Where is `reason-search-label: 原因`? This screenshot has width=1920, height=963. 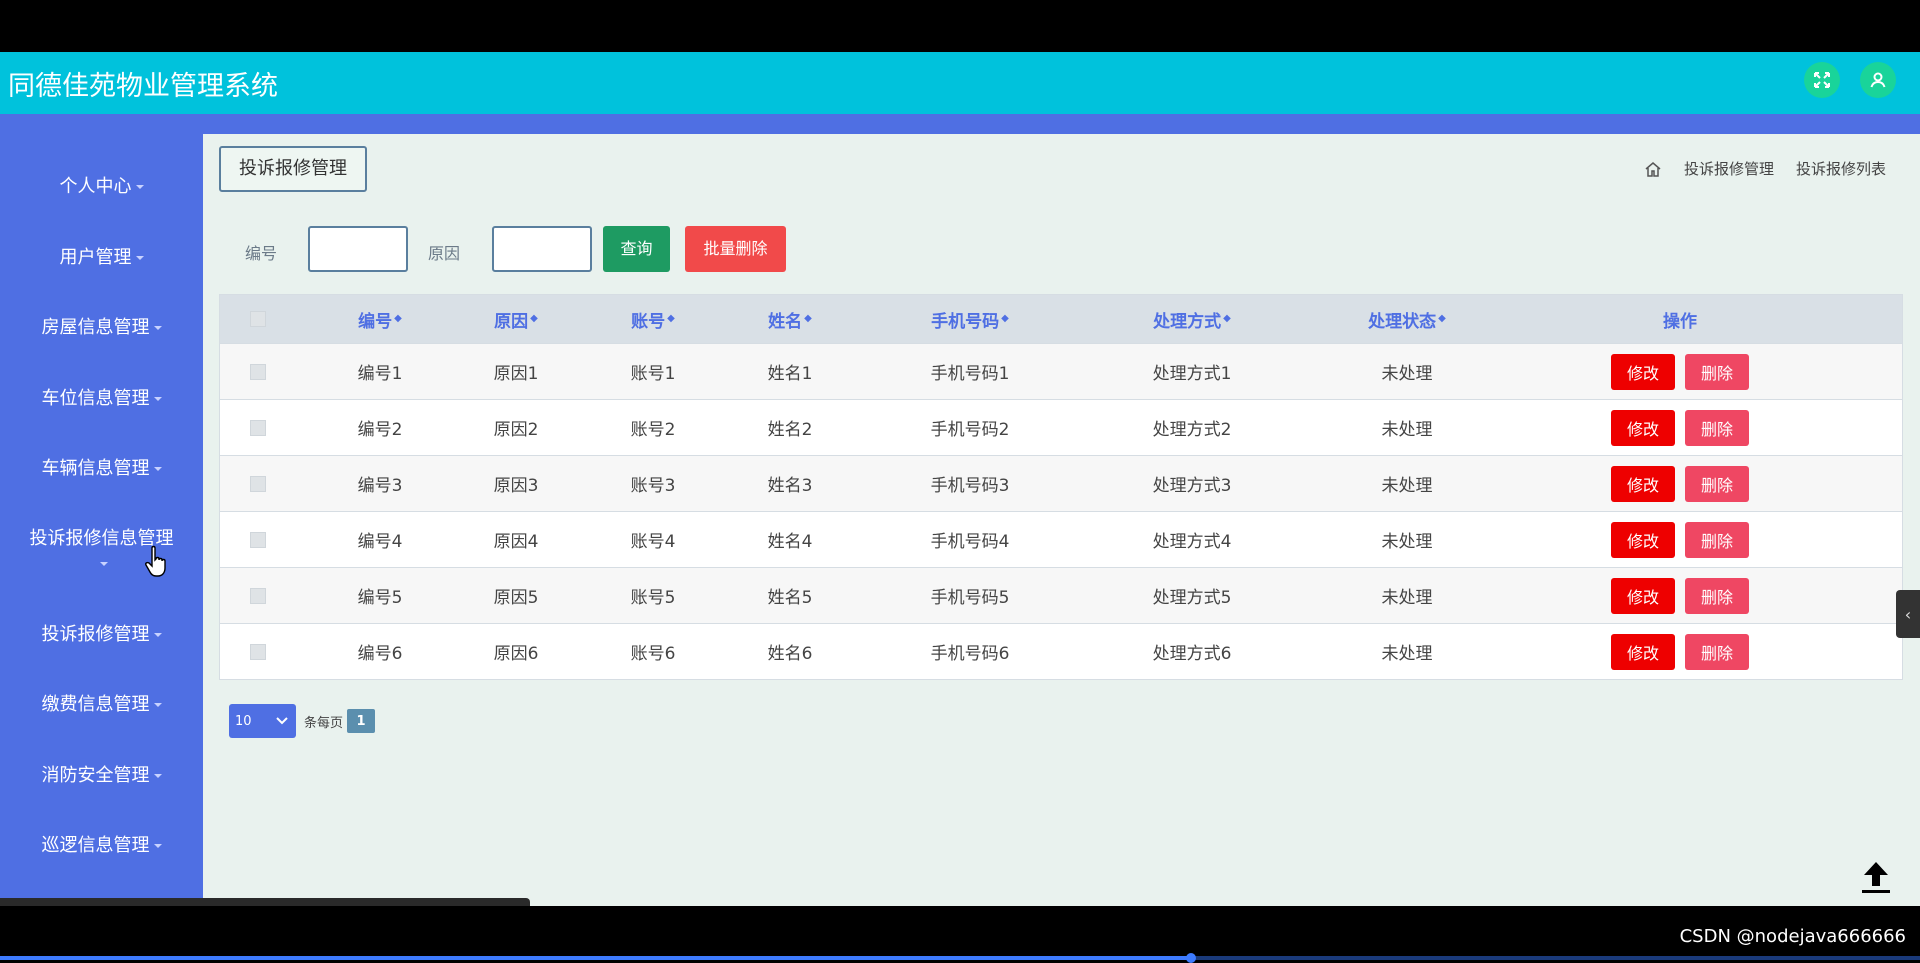 reason-search-label: 原因 is located at coordinates (444, 253).